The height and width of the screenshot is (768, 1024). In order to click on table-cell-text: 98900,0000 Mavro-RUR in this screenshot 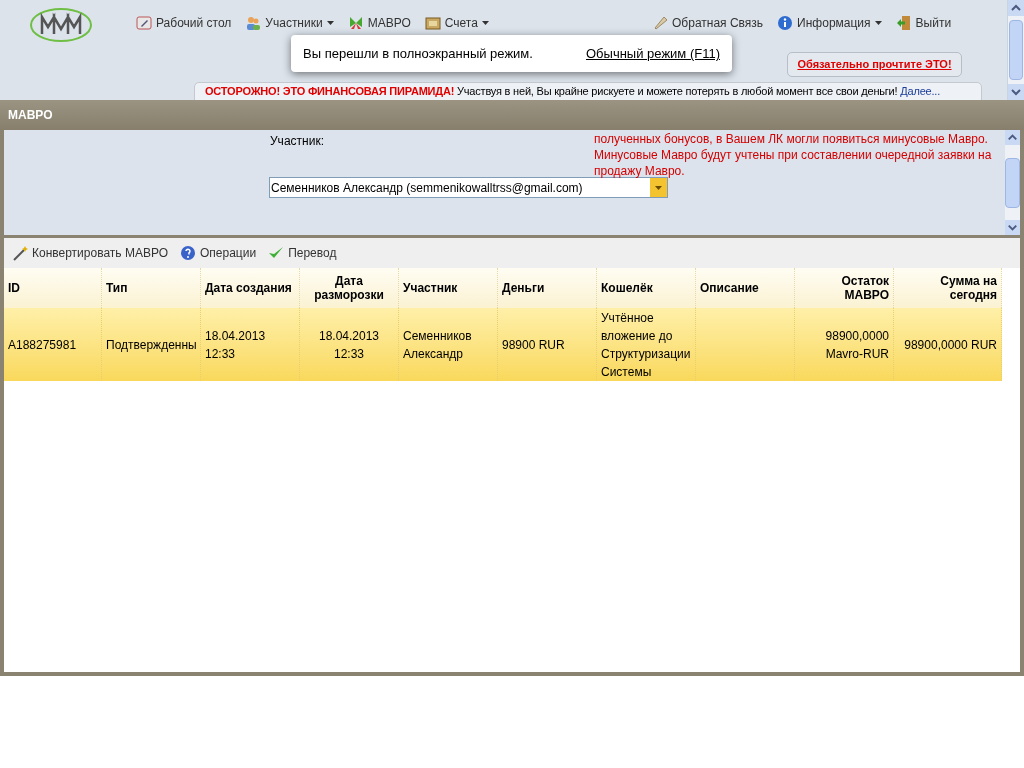, I will do `click(856, 345)`.